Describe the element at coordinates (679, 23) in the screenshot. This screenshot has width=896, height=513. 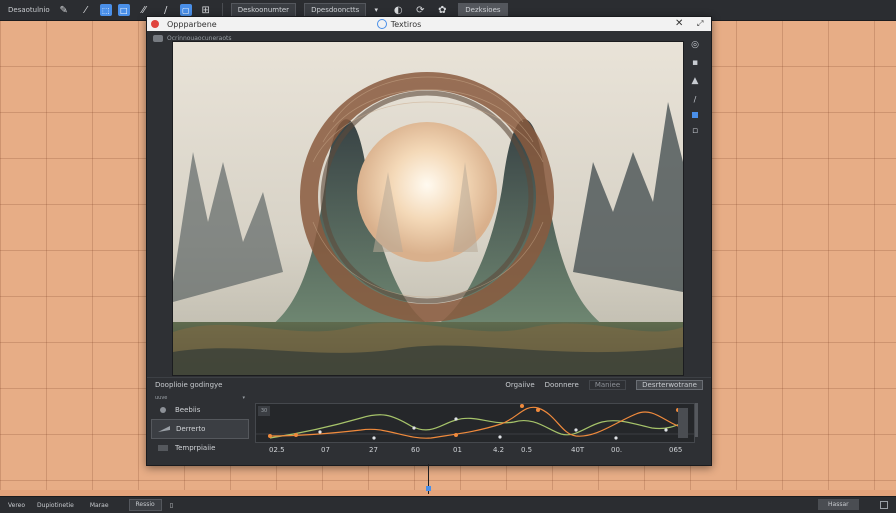
I see `close-icon: ✕` at that location.